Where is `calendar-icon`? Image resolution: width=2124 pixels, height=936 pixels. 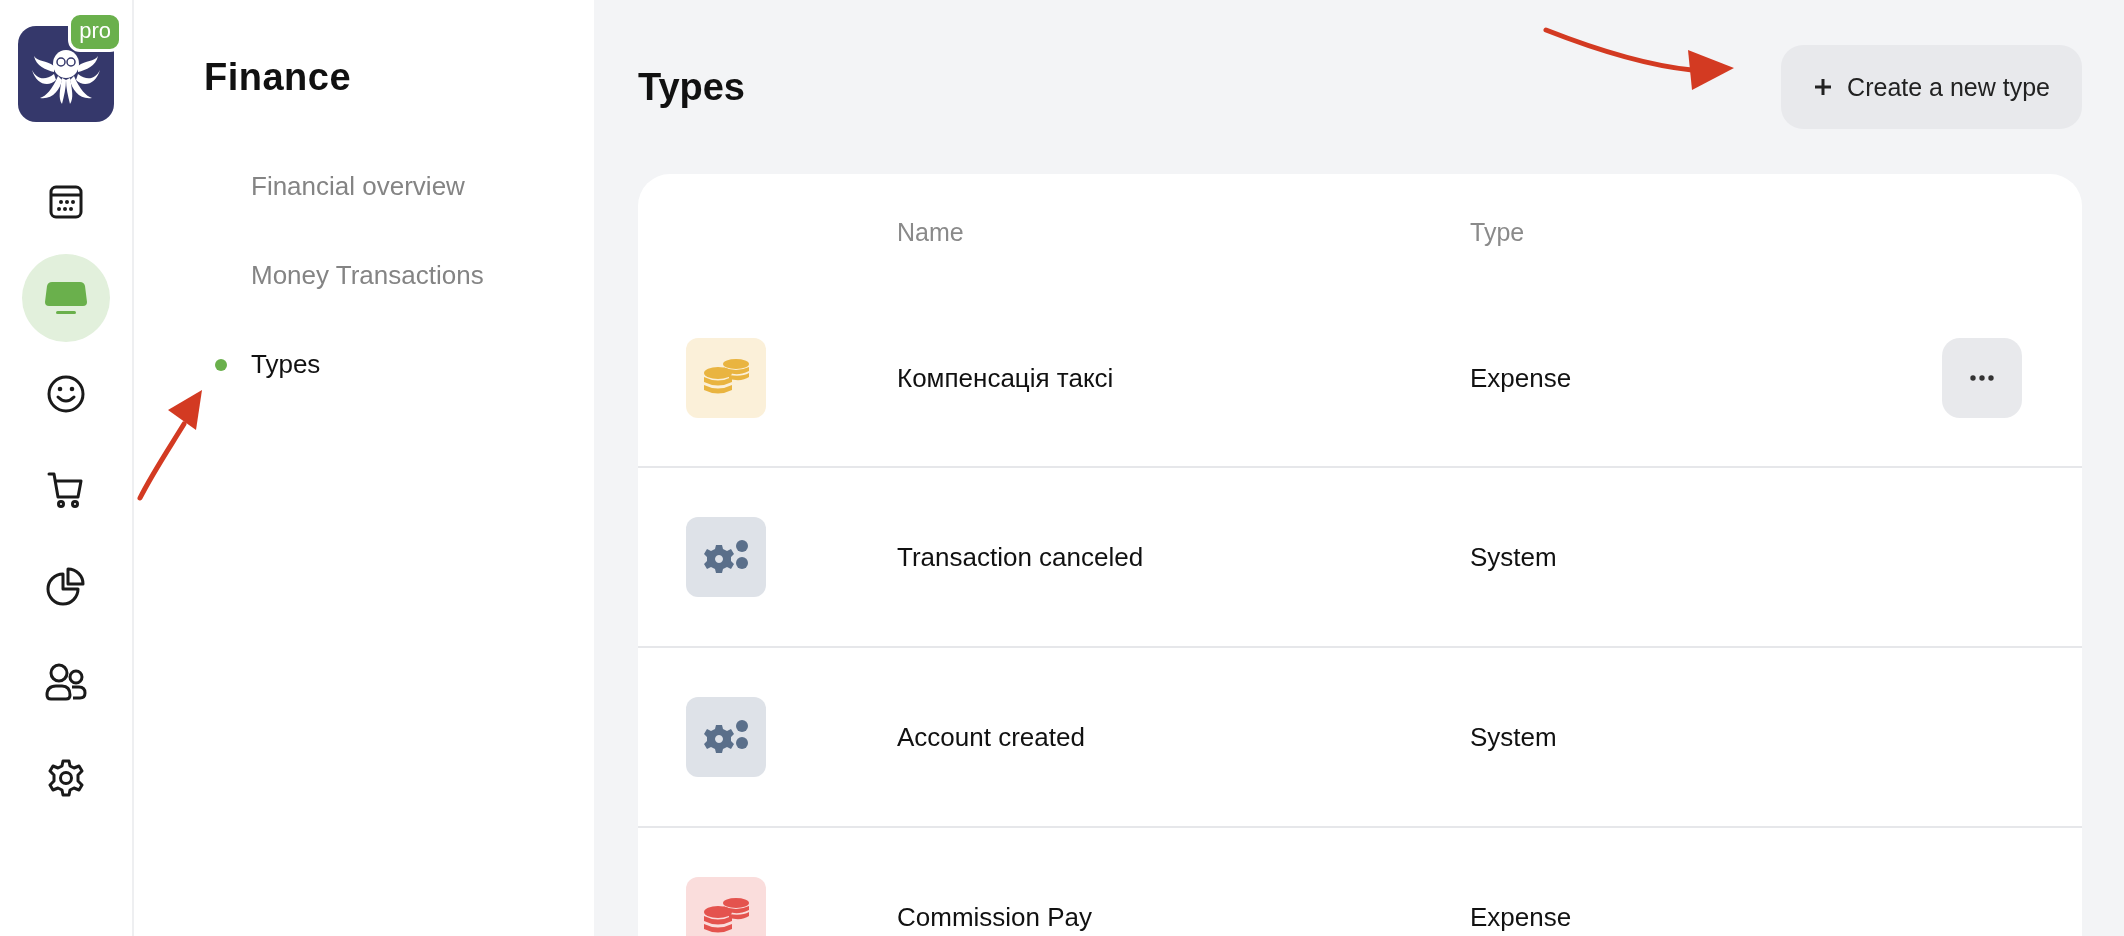
calendar-icon is located at coordinates (66, 202).